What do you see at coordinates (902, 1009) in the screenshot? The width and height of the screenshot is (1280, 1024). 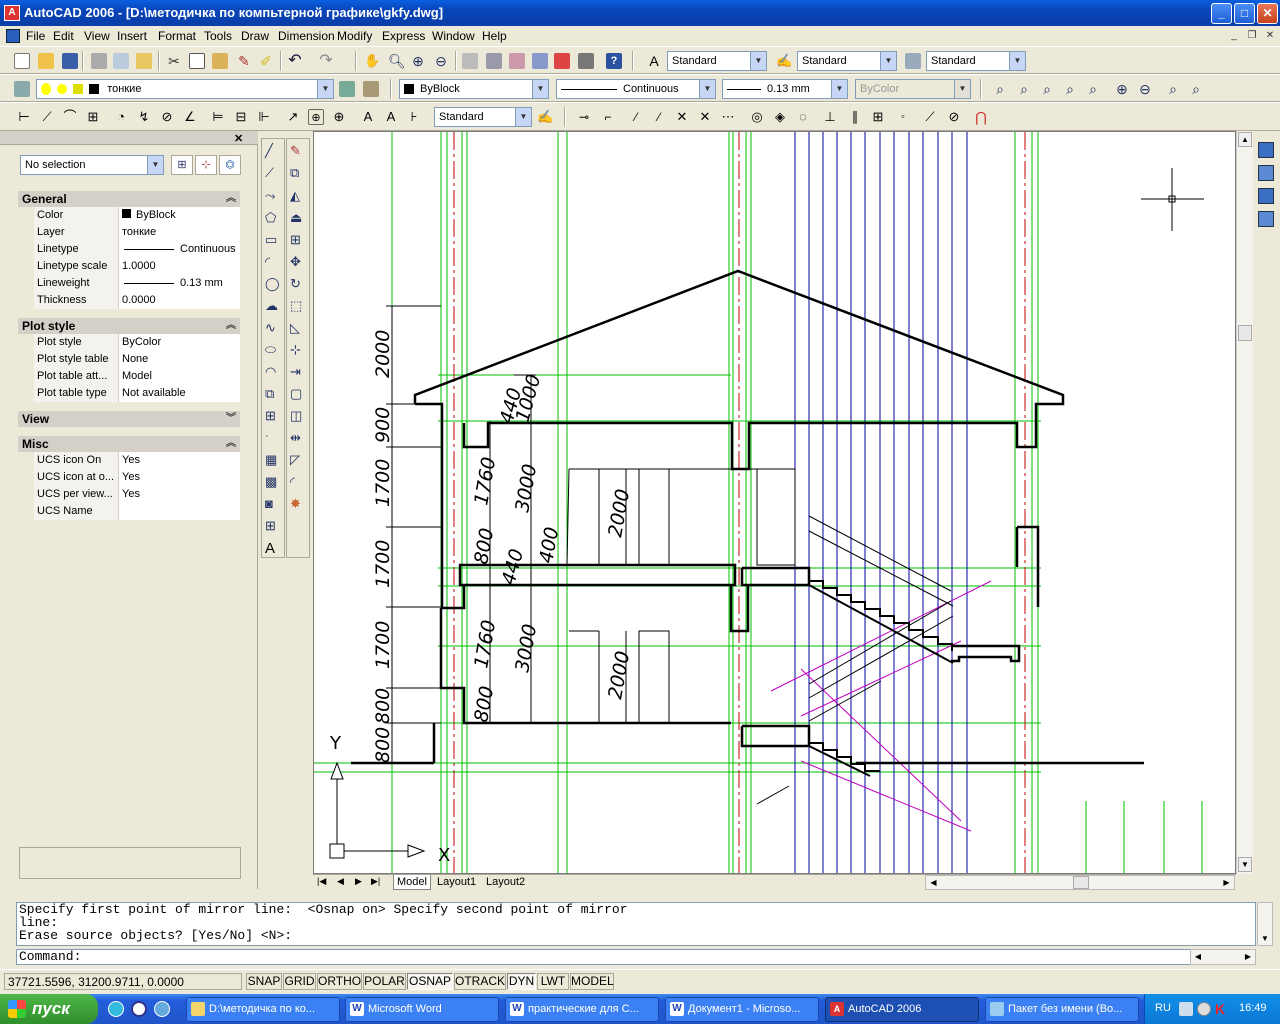 I see `task-autocad: A AutoCAD 2006` at bounding box center [902, 1009].